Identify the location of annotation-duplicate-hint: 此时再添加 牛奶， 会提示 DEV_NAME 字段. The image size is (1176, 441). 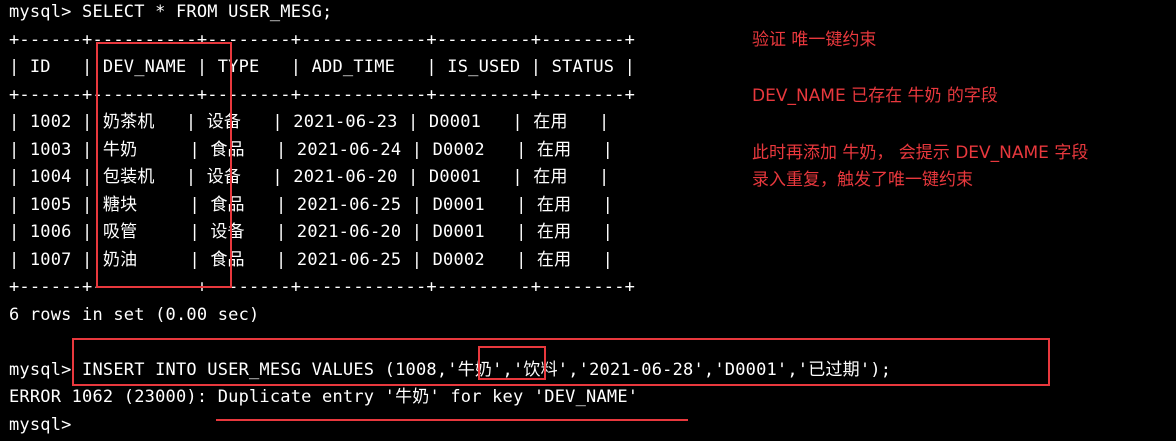
(920, 153).